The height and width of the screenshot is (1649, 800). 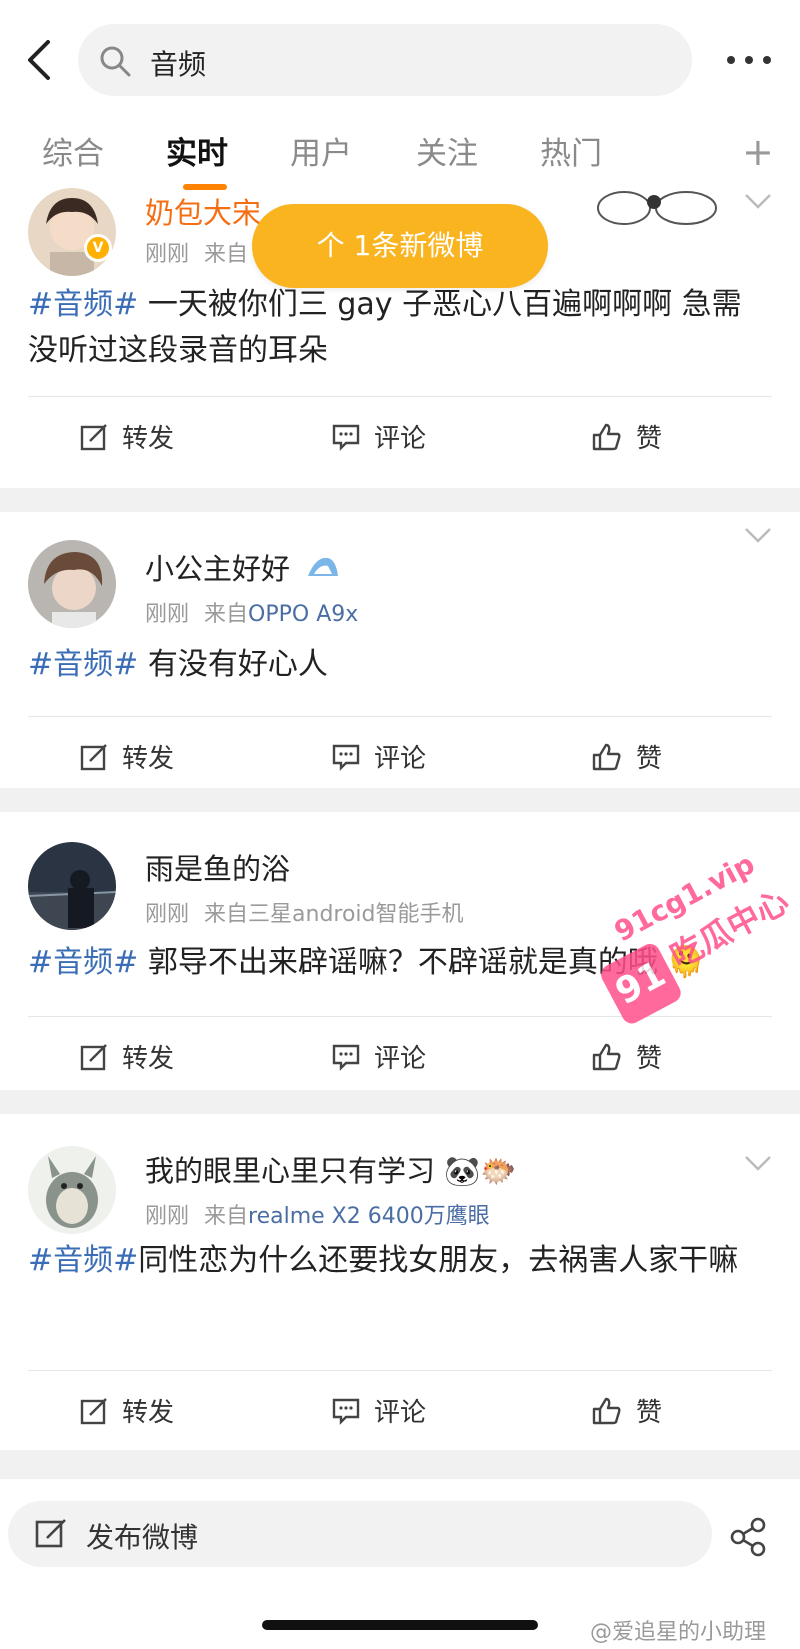 What do you see at coordinates (749, 60) in the screenshot?
I see `more-icon` at bounding box center [749, 60].